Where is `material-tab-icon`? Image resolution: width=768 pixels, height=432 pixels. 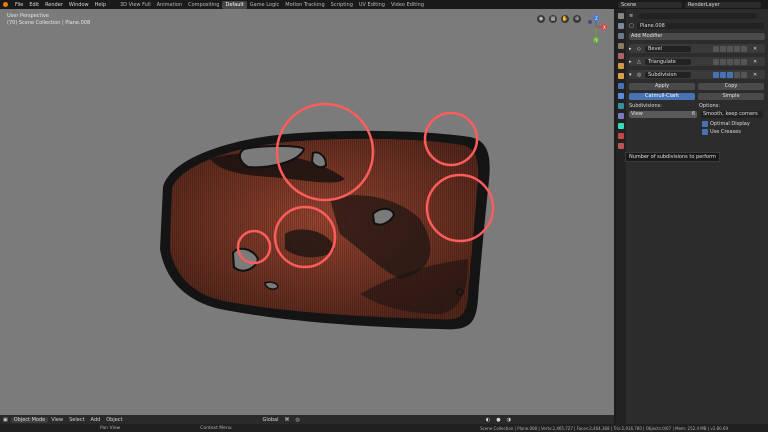
material-tab-icon is located at coordinates (621, 136).